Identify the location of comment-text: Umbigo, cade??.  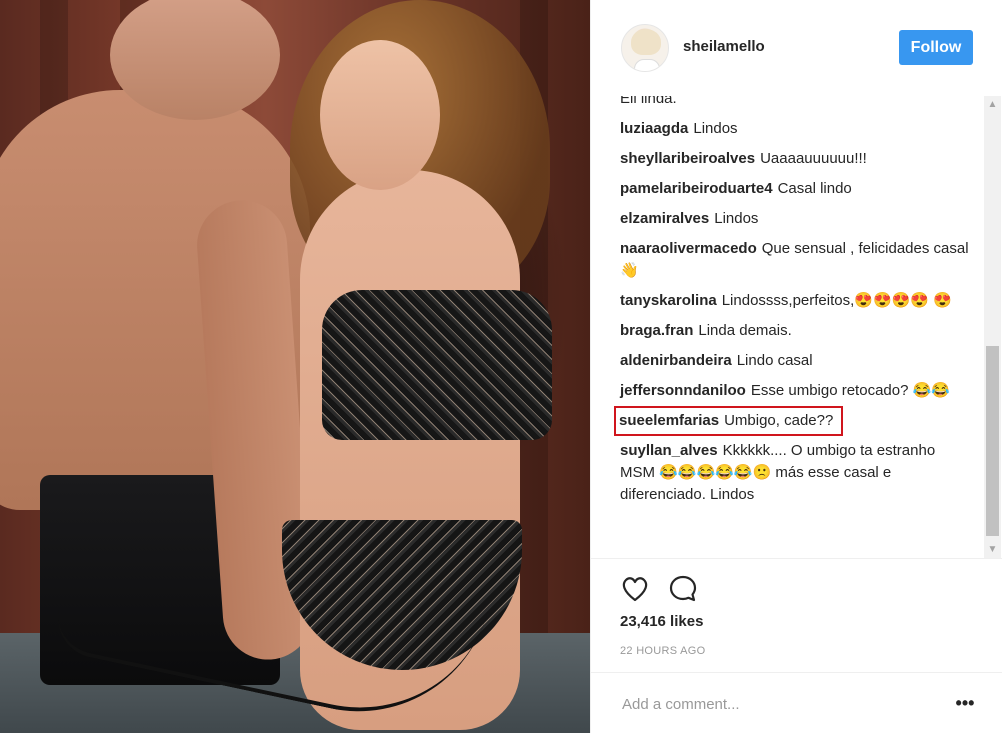
(779, 420).